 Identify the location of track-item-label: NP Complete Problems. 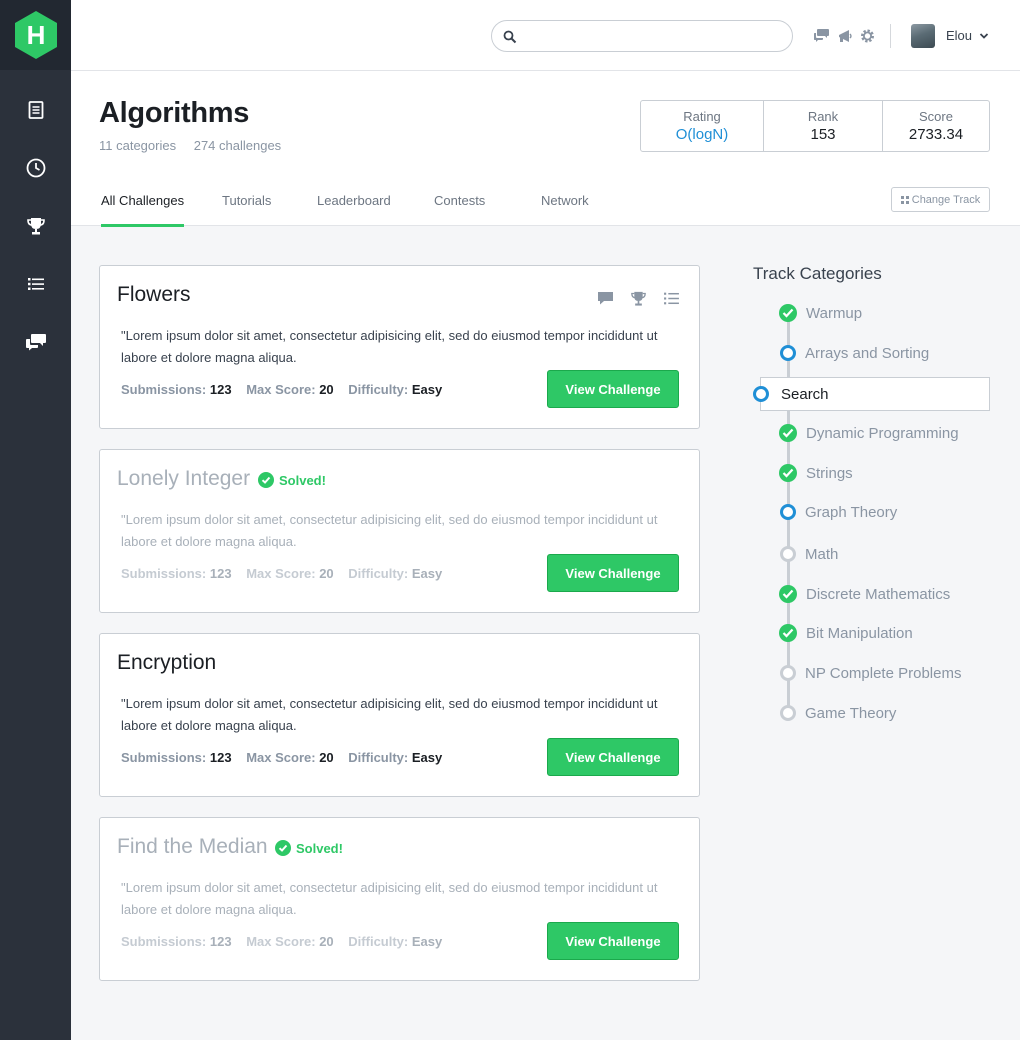
(883, 673).